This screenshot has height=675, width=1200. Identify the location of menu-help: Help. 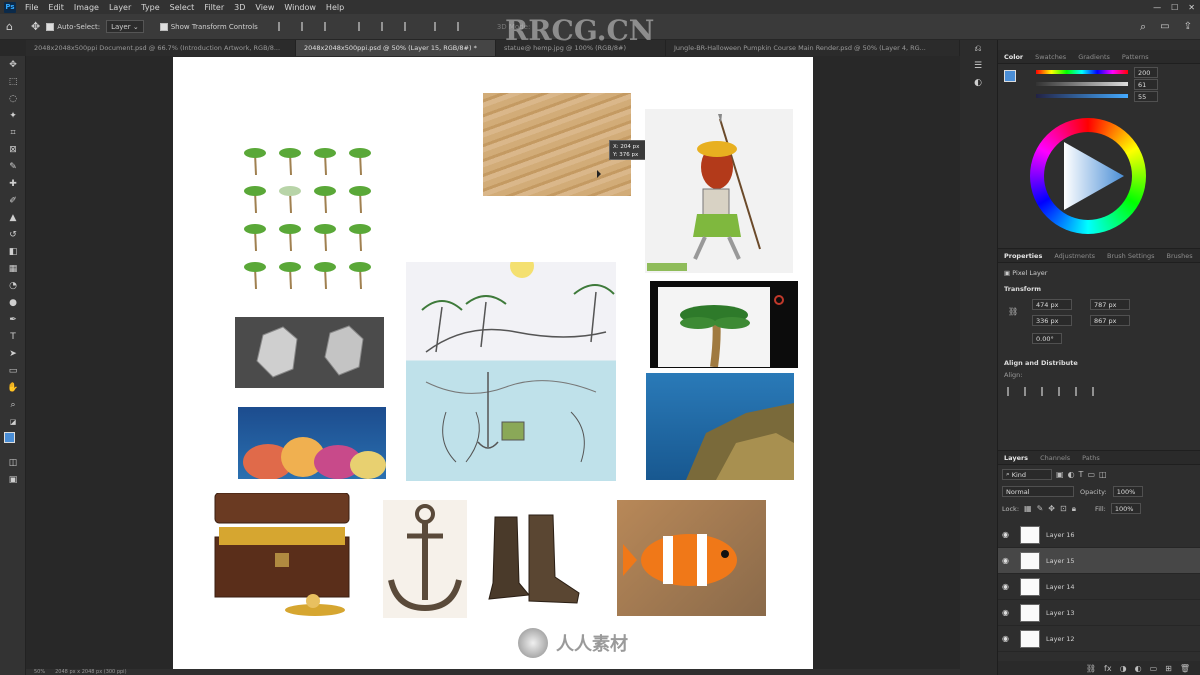
(335, 7).